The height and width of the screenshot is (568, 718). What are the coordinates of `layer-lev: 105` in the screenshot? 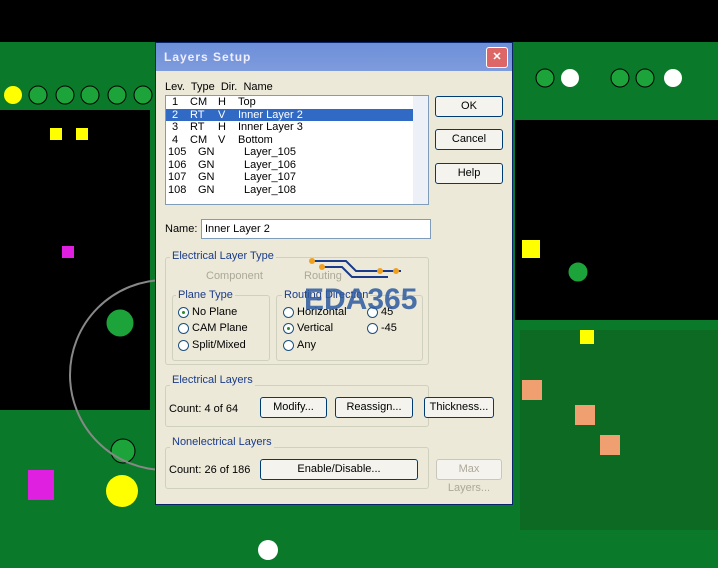 It's located at (177, 152).